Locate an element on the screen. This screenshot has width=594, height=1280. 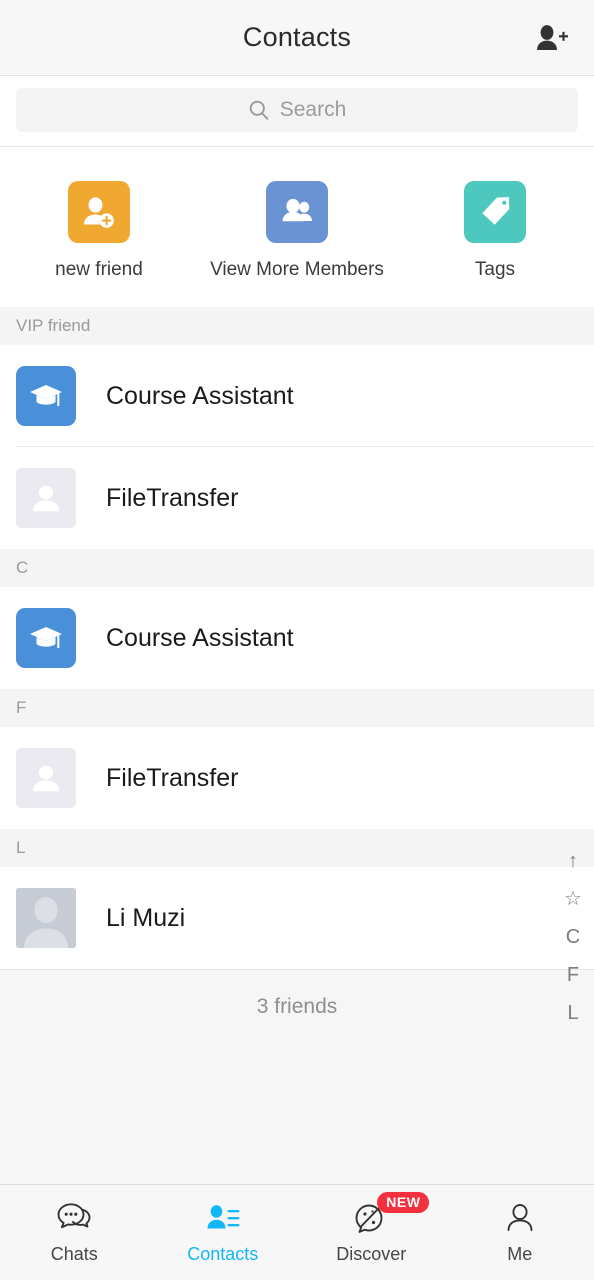
tab-me: Me is located at coordinates (520, 1232).